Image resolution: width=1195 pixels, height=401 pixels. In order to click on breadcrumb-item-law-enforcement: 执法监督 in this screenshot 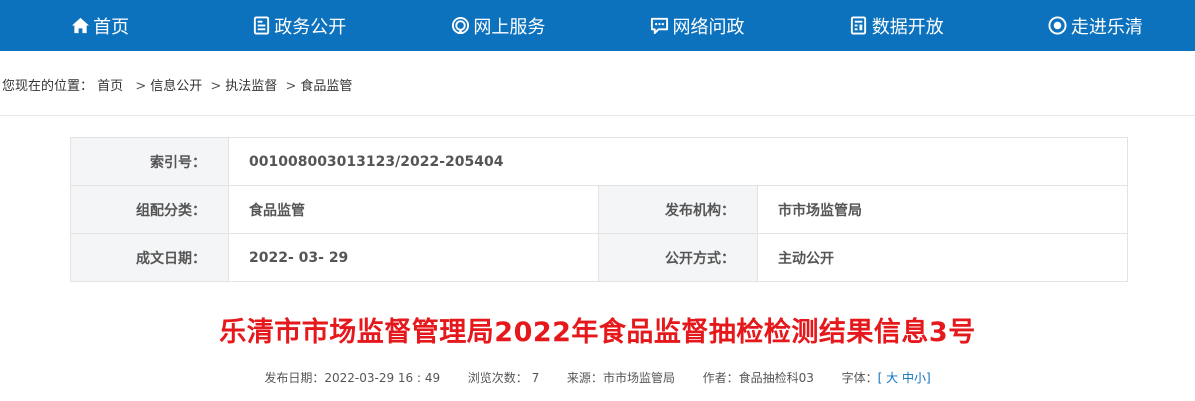, I will do `click(251, 86)`.